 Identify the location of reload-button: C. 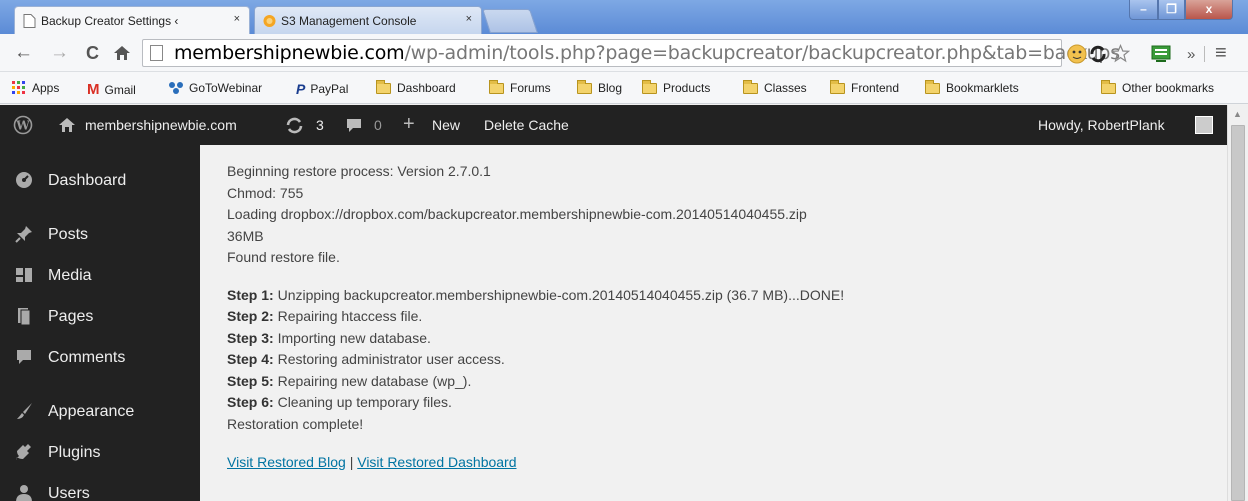
(92, 53).